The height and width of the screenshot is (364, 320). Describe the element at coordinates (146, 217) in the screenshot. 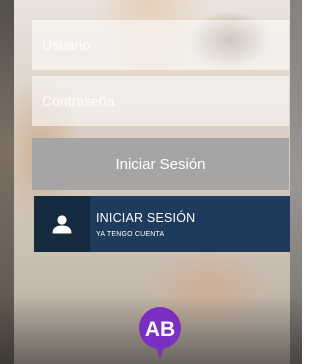

I see `account-button-title: INICIAR SESIÓN` at that location.